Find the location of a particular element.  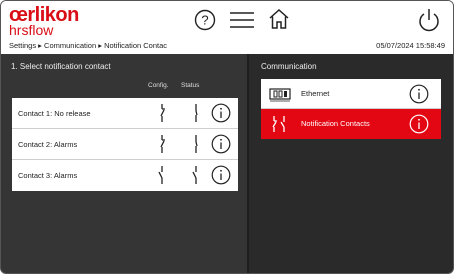

left-panel-title: 1. Select notification contact is located at coordinates (61, 66).